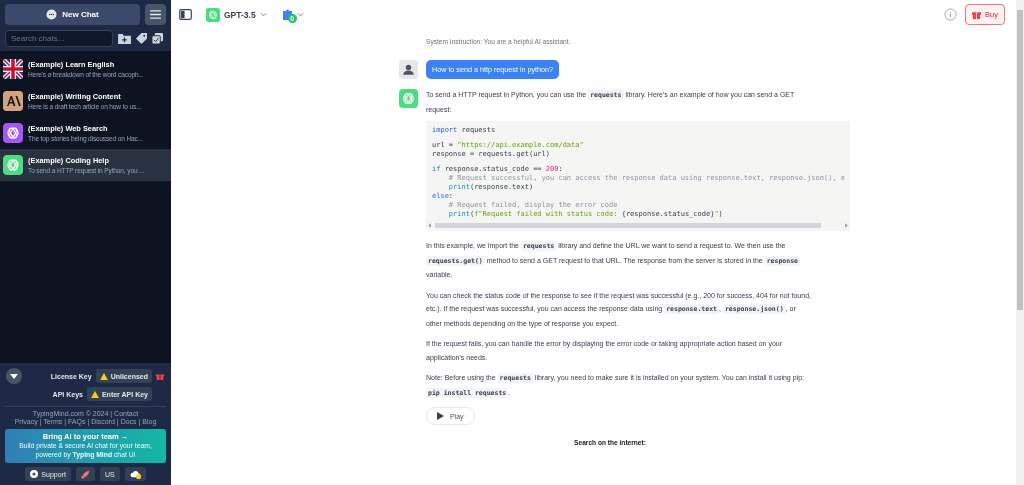 Image resolution: width=1024 pixels, height=485 pixels. I want to click on cloud-sync-button, so click(135, 474).